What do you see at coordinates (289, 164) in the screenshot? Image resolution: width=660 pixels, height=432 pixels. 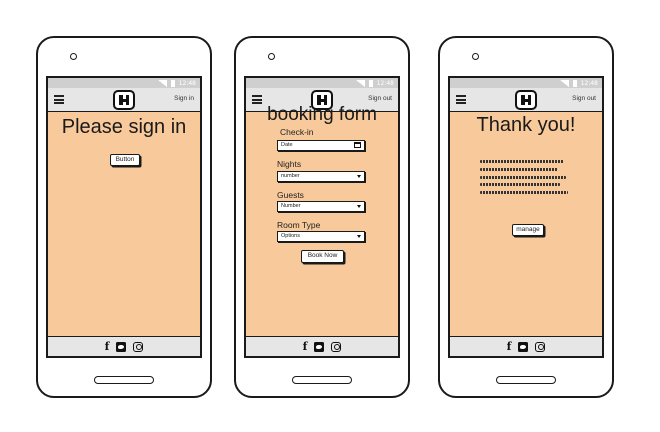 I see `nights-label: Nights` at bounding box center [289, 164].